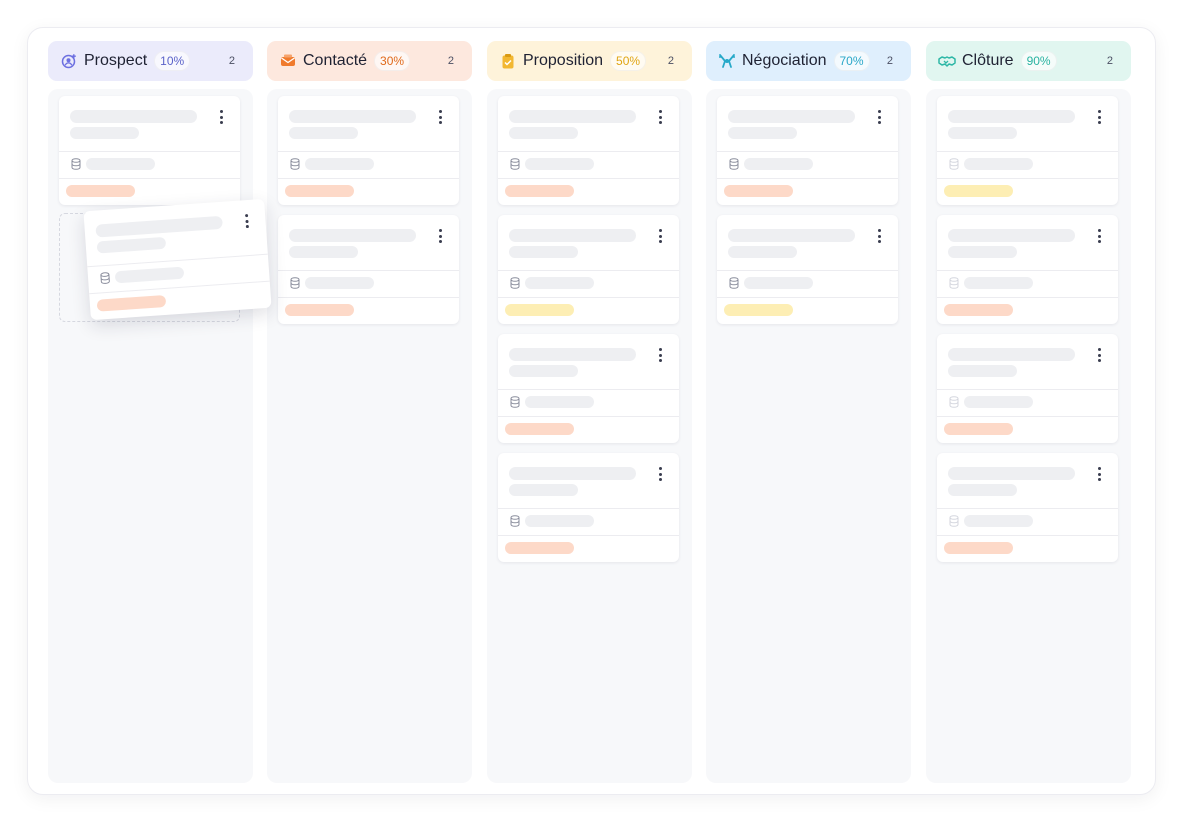 This screenshot has height=822, width=1183. What do you see at coordinates (177, 259) in the screenshot?
I see `dragging-deal-card` at bounding box center [177, 259].